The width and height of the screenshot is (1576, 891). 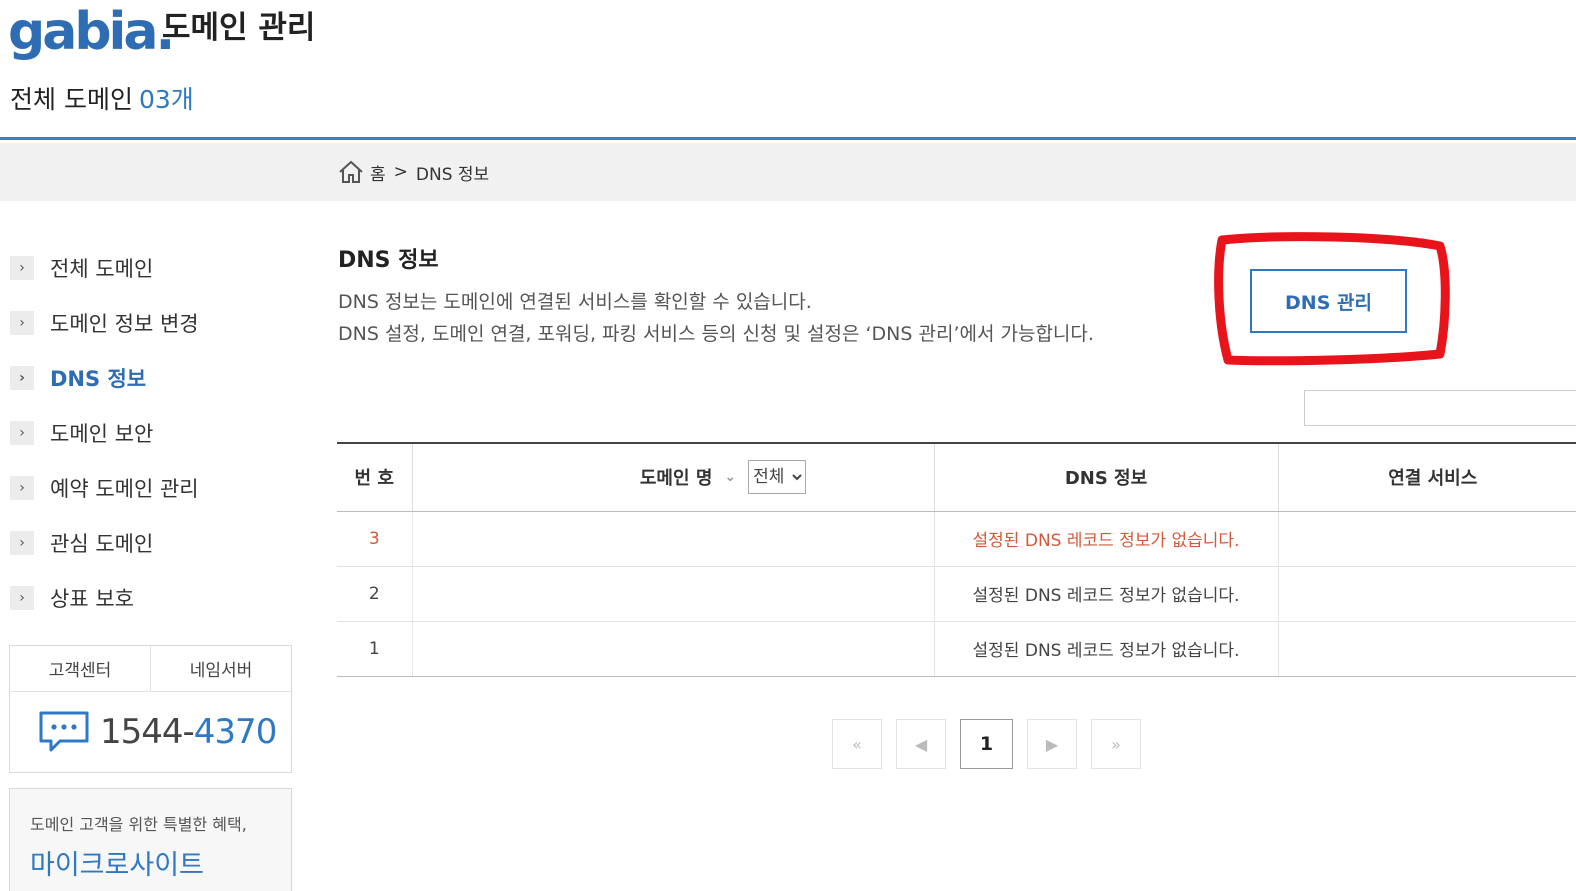 I want to click on breadcrumb-home: 홈, so click(x=378, y=172).